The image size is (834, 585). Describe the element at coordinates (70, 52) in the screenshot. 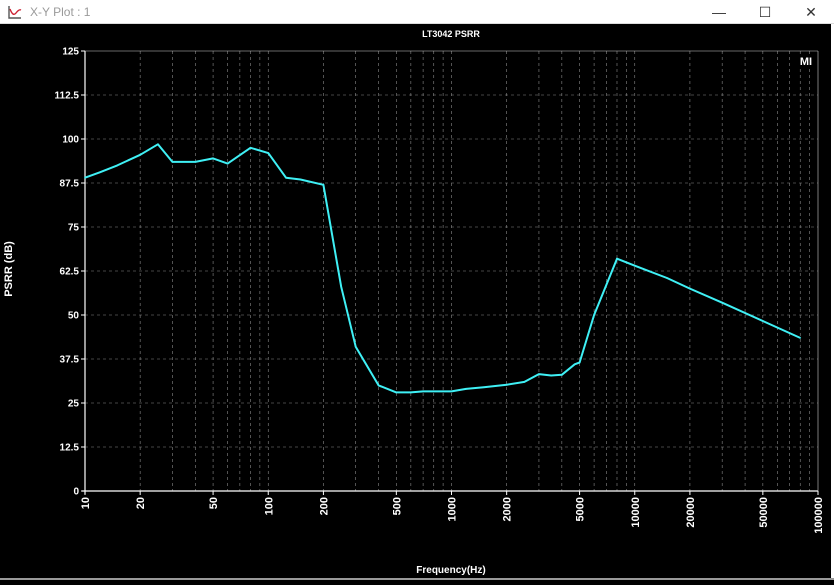

I see `y-tick-label: 125` at that location.